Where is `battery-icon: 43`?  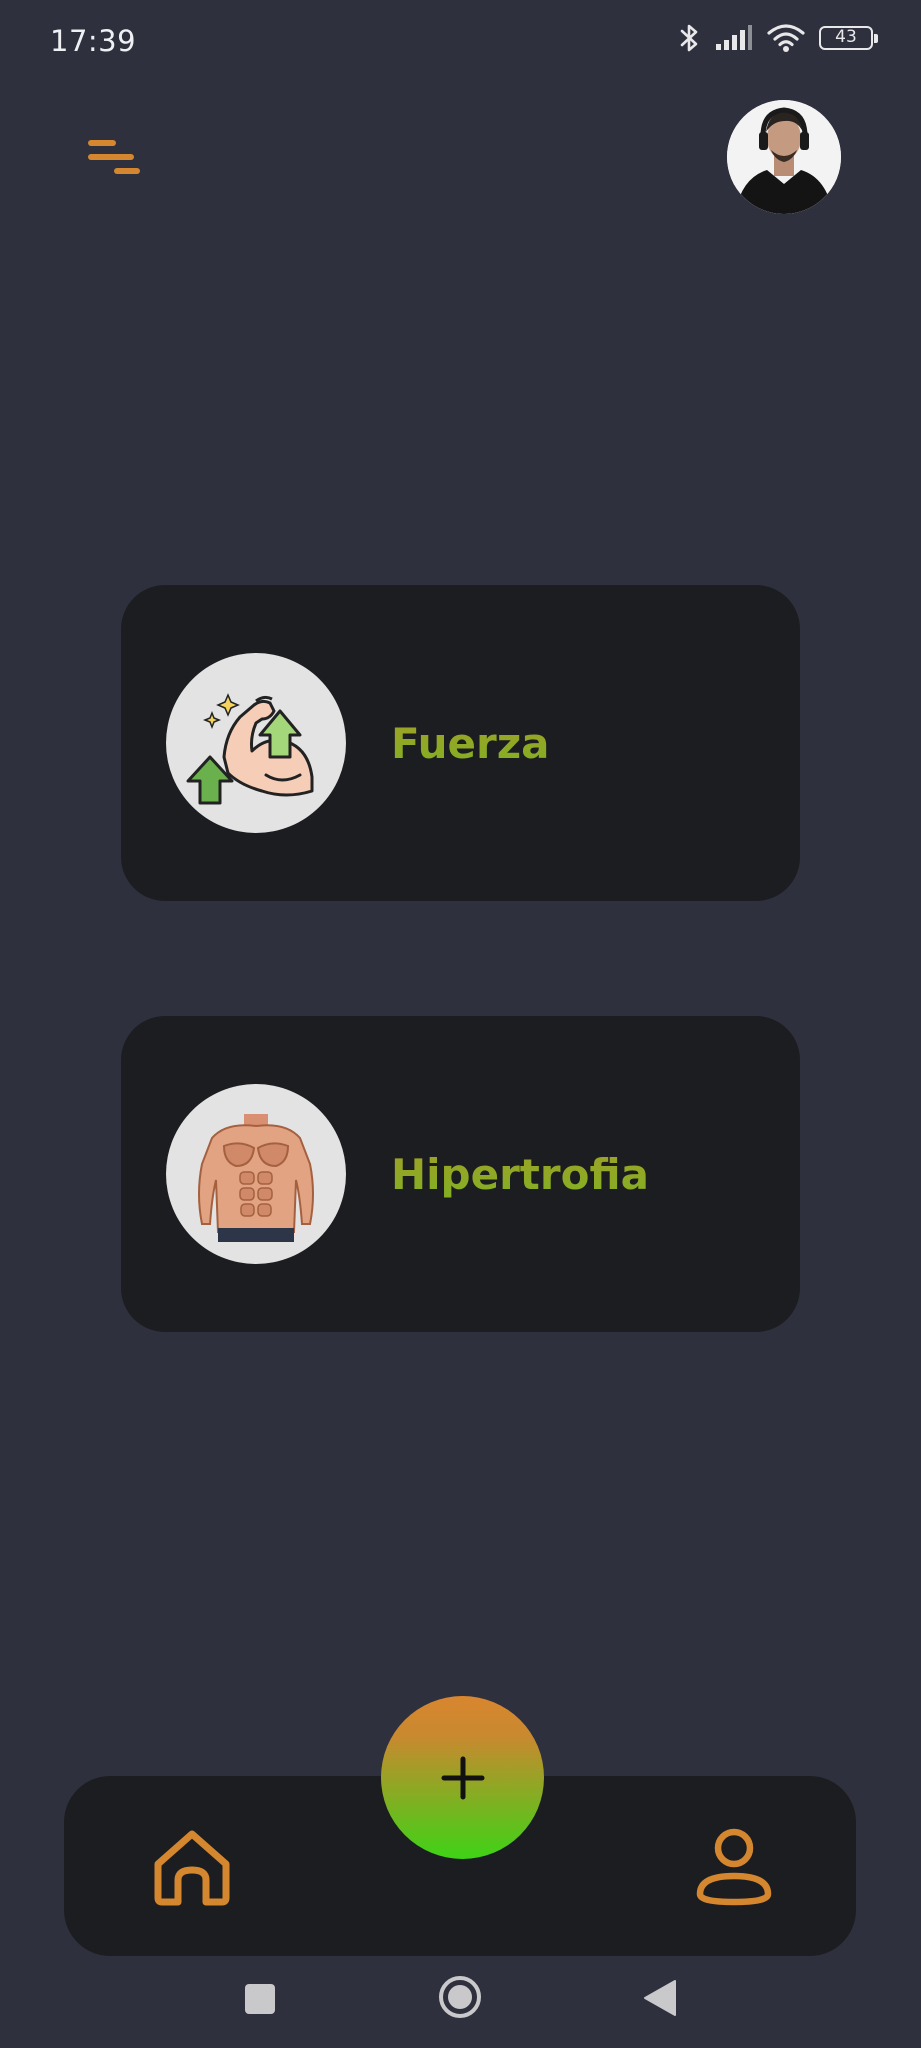 battery-icon: 43 is located at coordinates (848, 38).